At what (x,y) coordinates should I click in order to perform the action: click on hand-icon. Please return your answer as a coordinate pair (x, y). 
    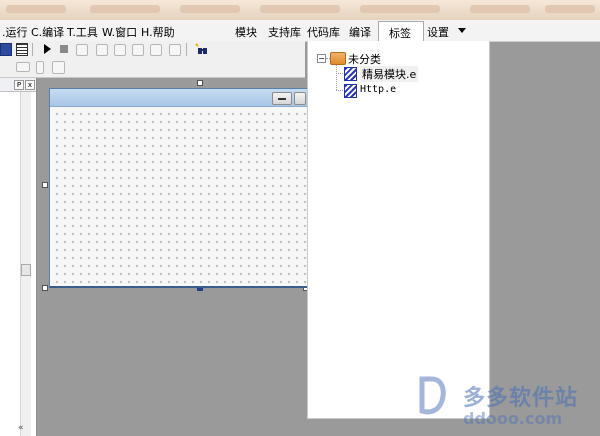
    Looking at the image, I should click on (175, 50).